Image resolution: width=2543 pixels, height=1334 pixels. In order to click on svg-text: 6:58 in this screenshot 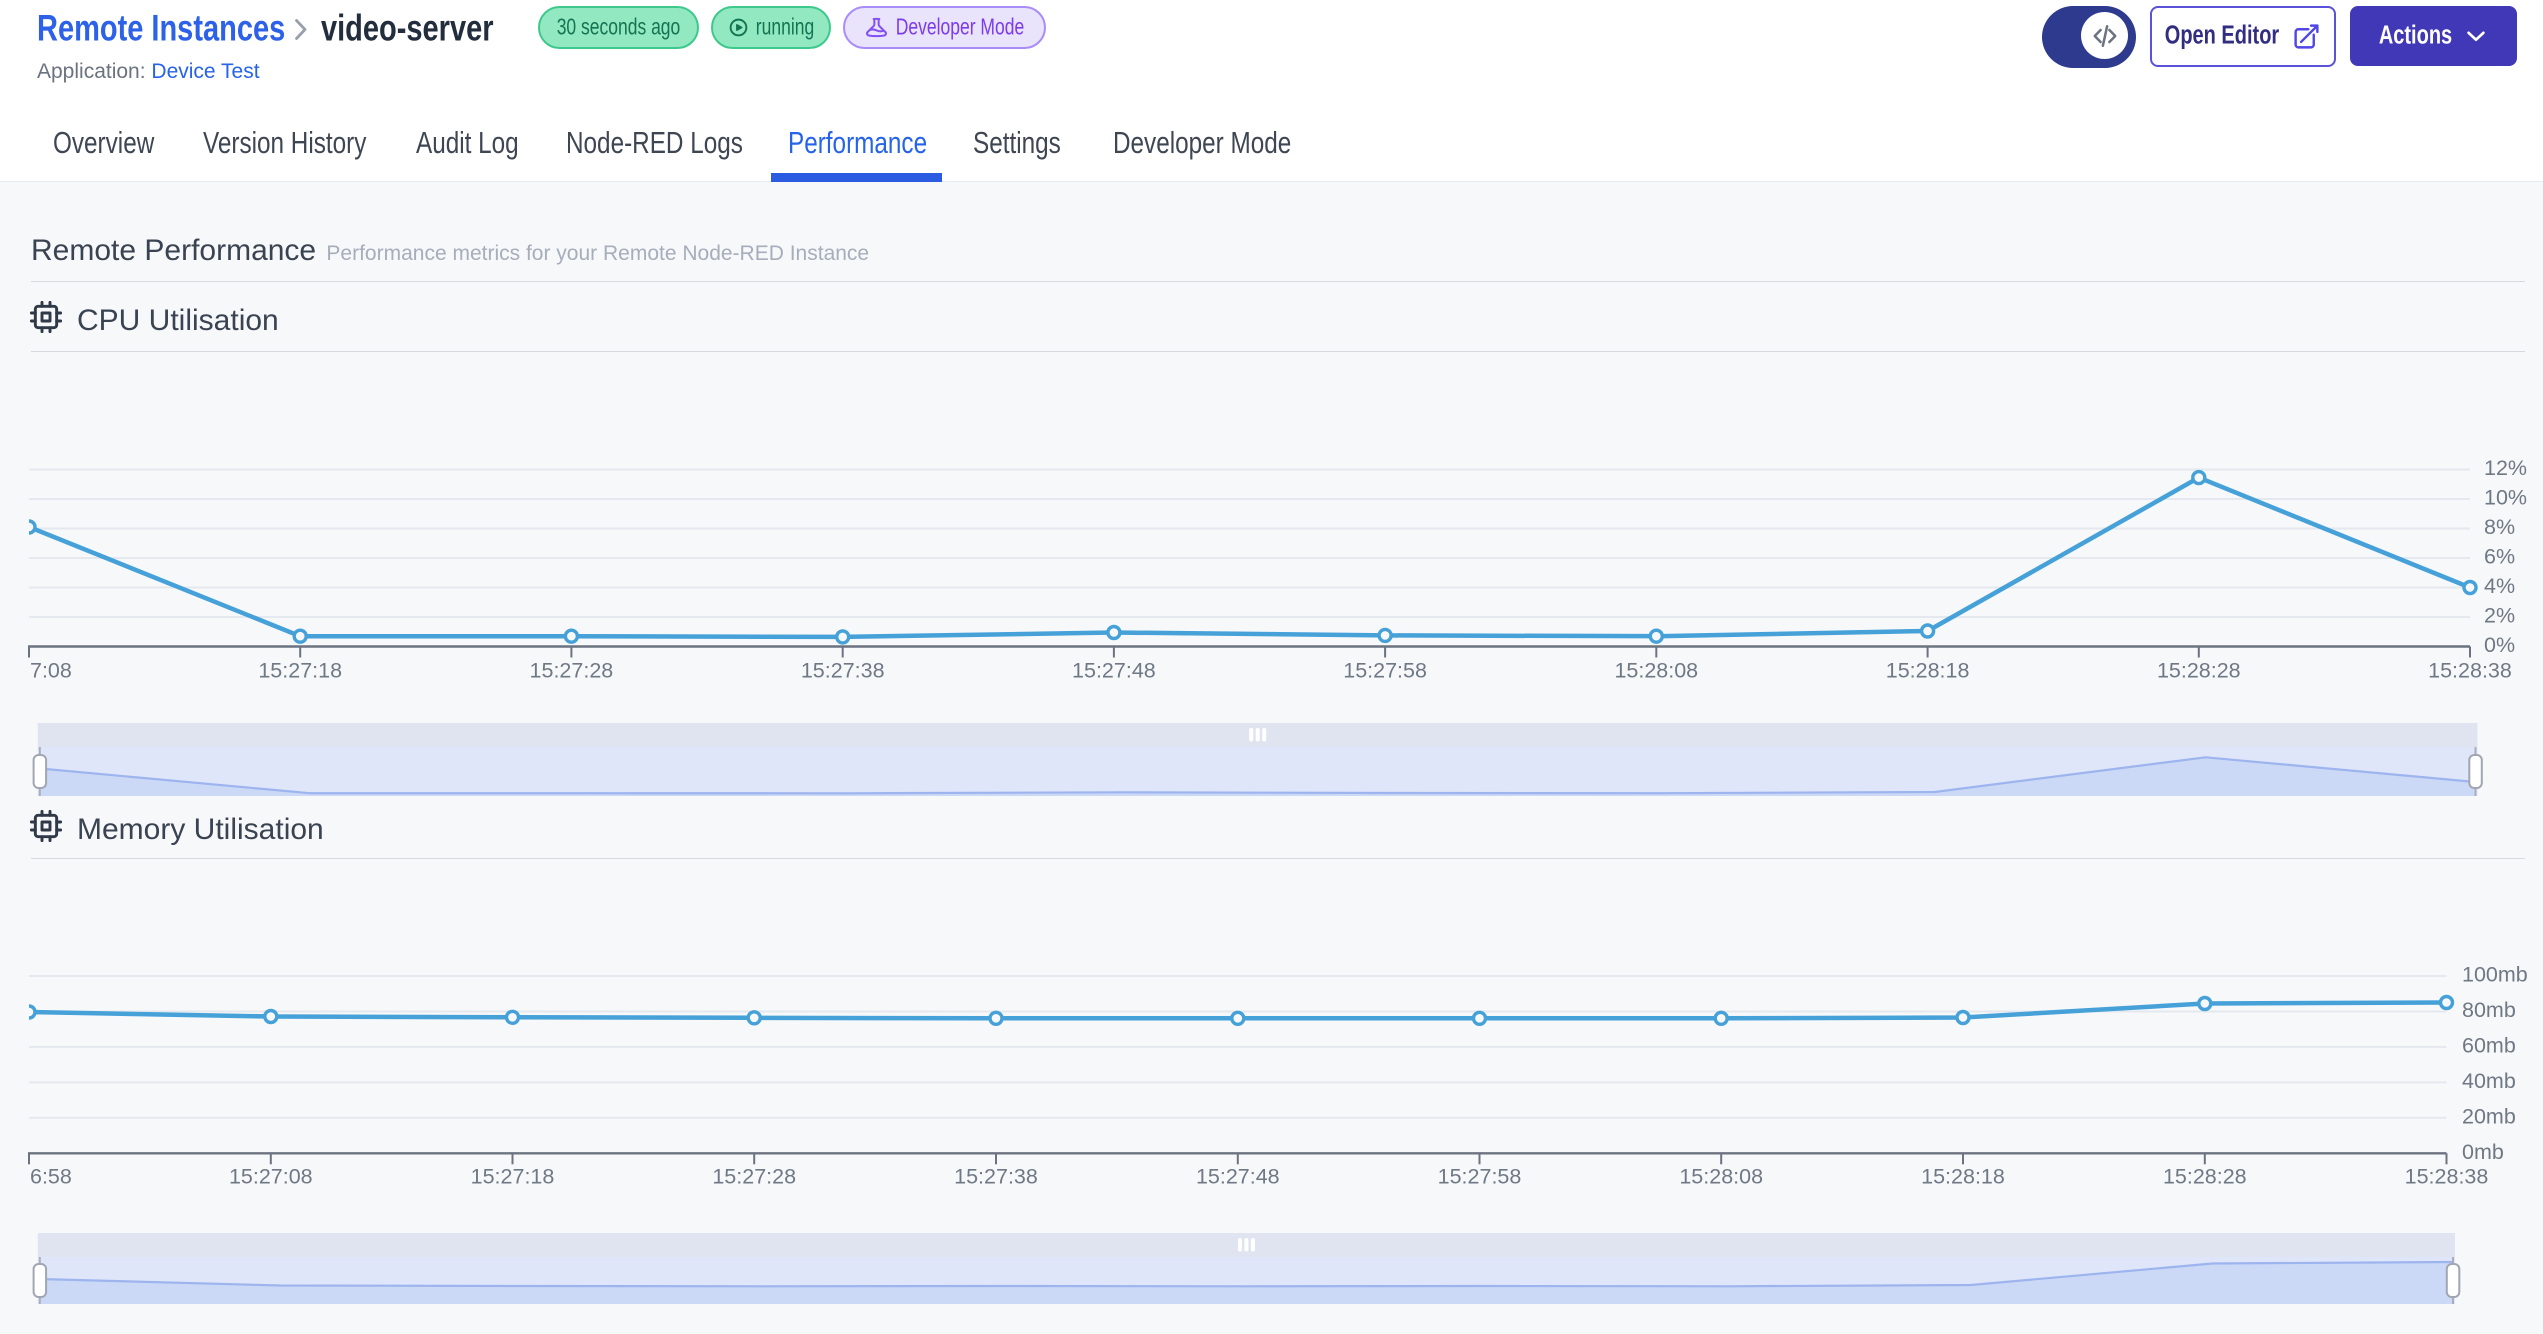, I will do `click(51, 1177)`.